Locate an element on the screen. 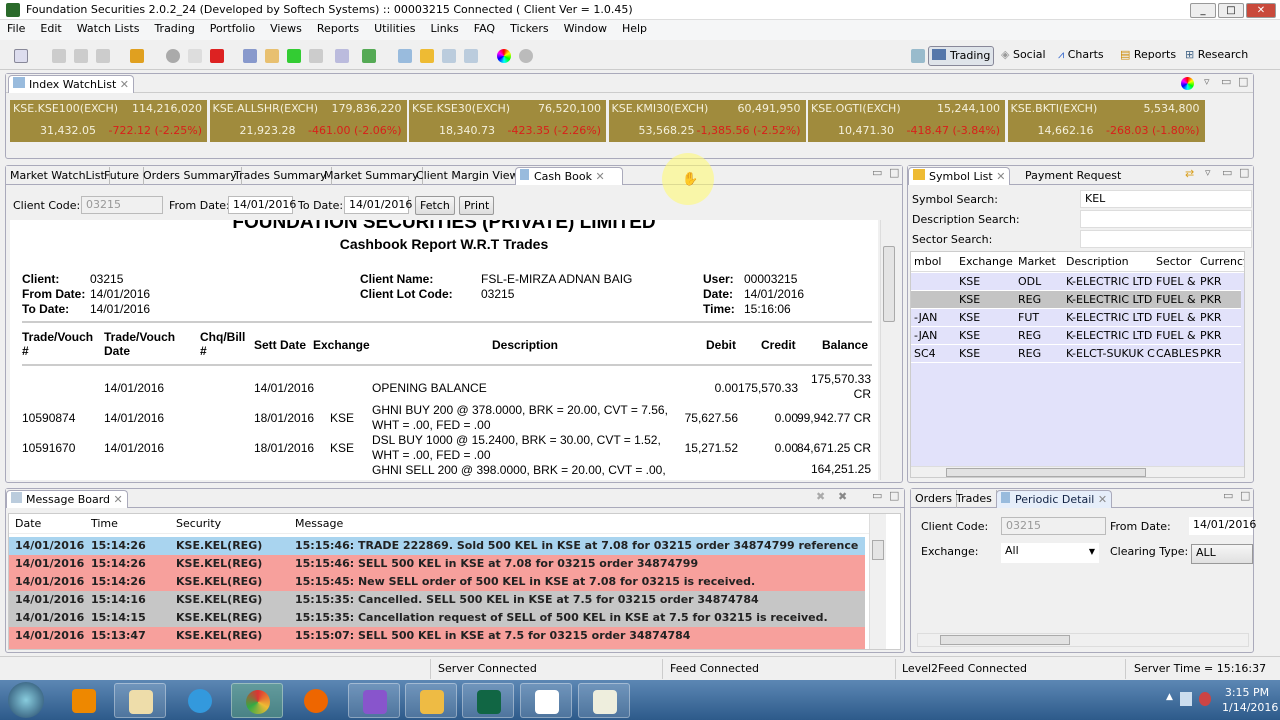  col-date: Date is located at coordinates (28, 524).